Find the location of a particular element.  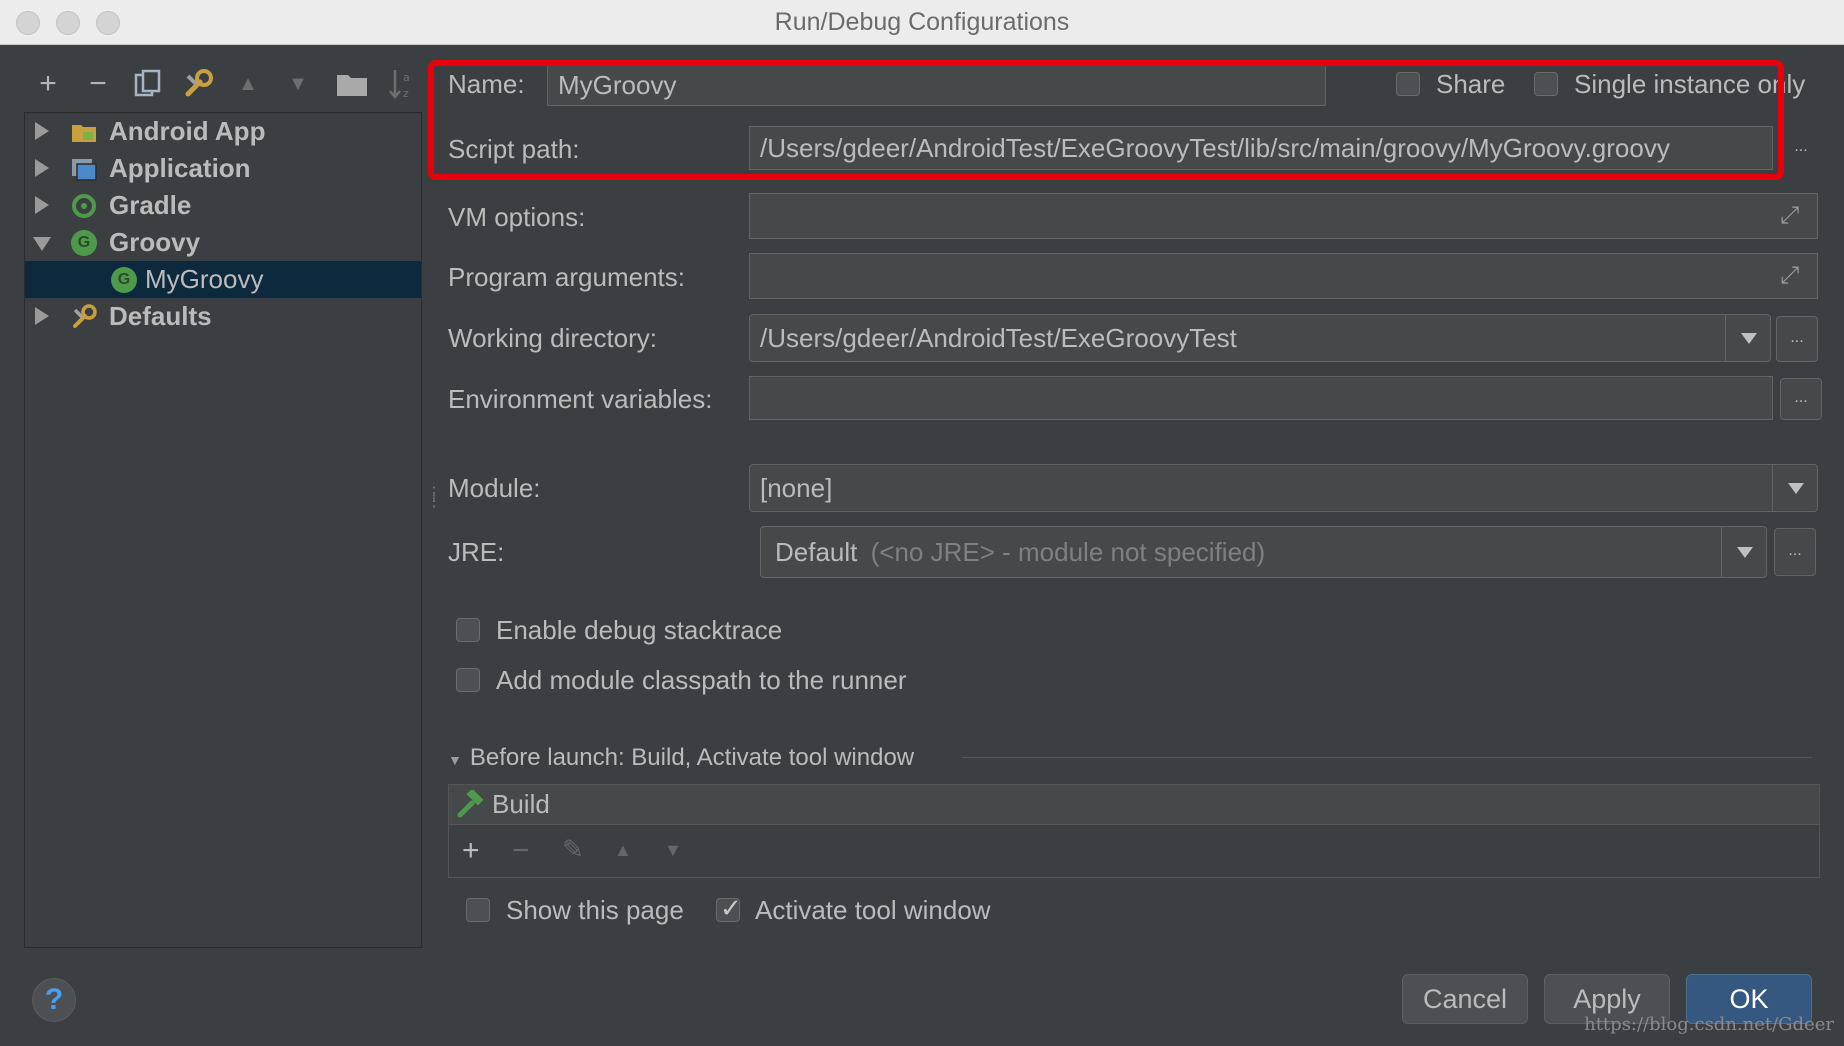

tree-item-label: MyGroovy is located at coordinates (204, 279).